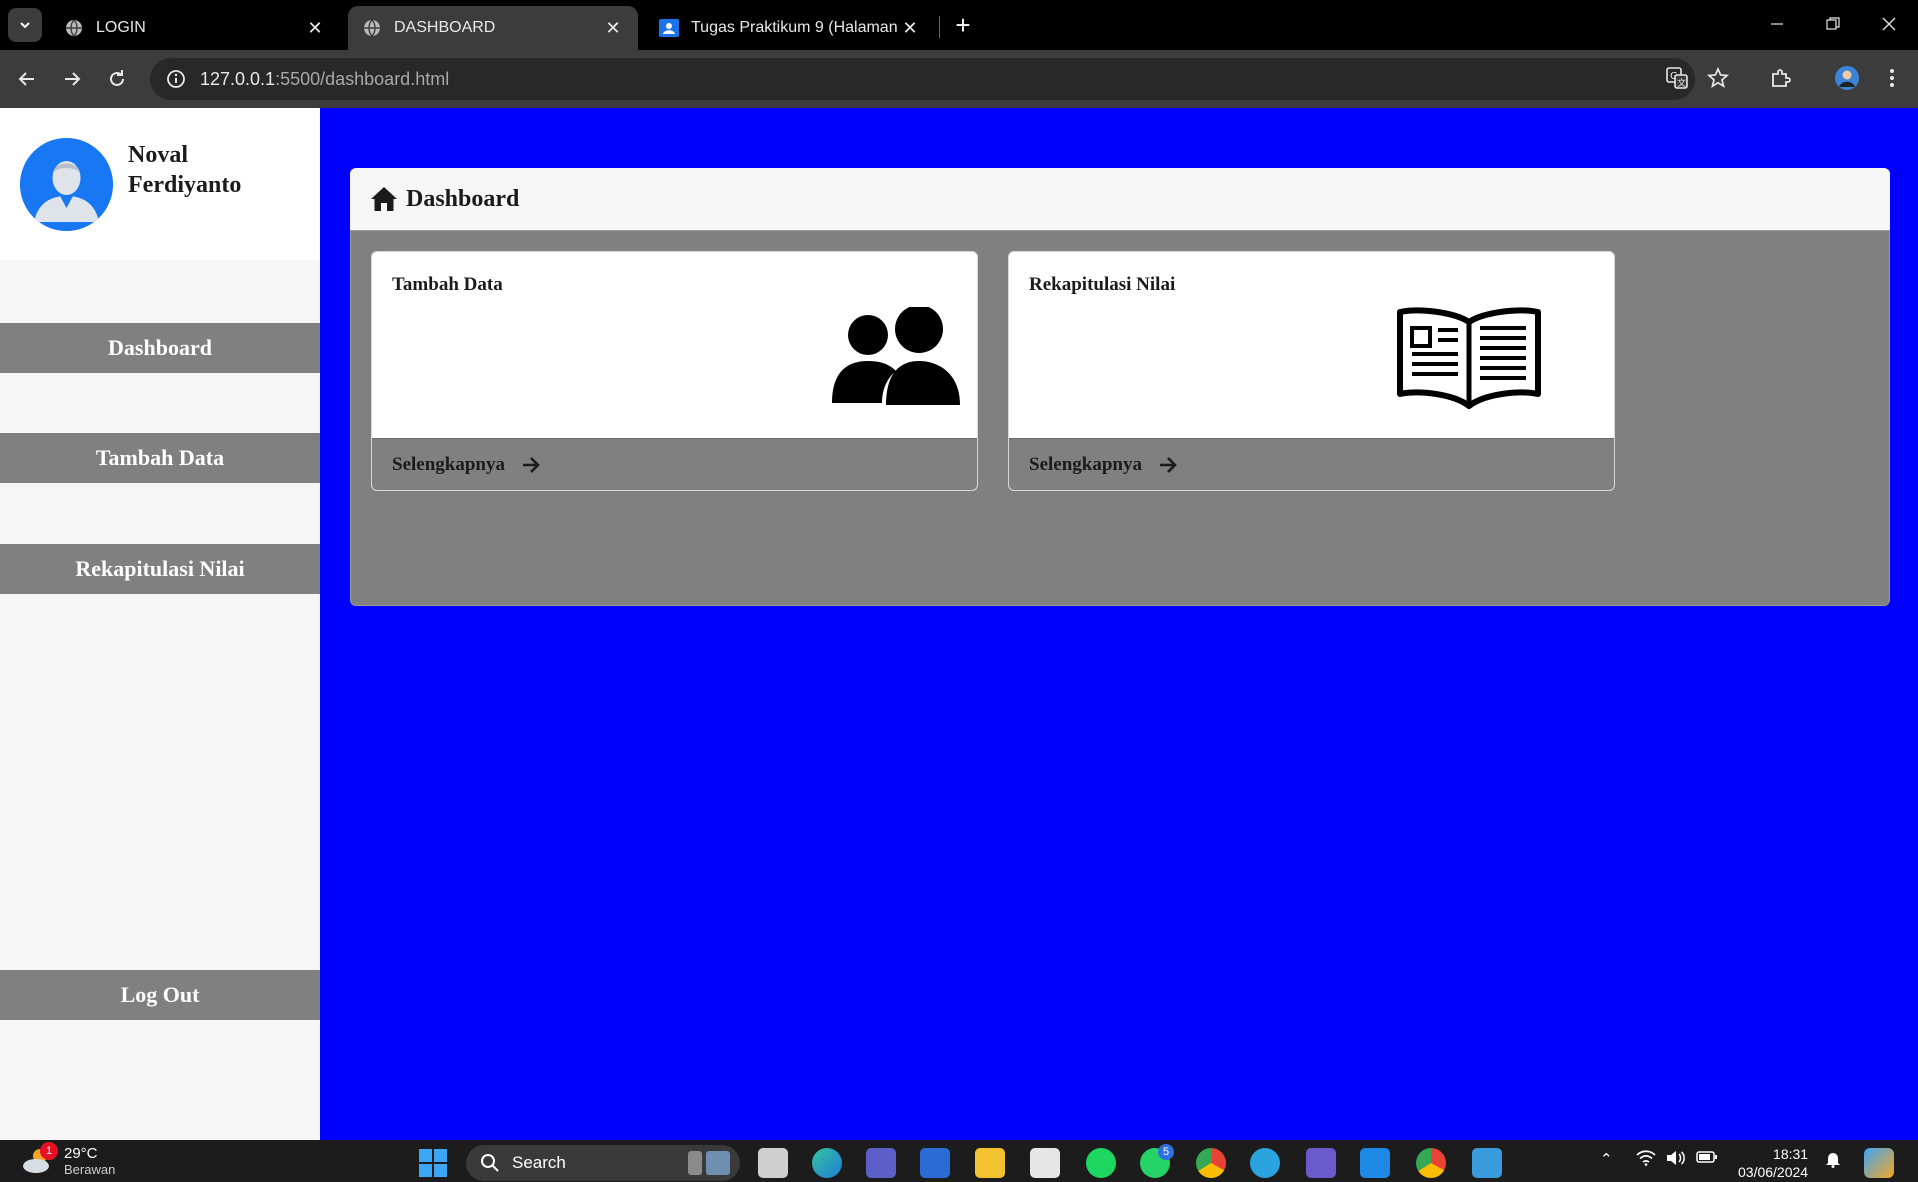 The image size is (1918, 1182). I want to click on copilot-icon, so click(1879, 1163).